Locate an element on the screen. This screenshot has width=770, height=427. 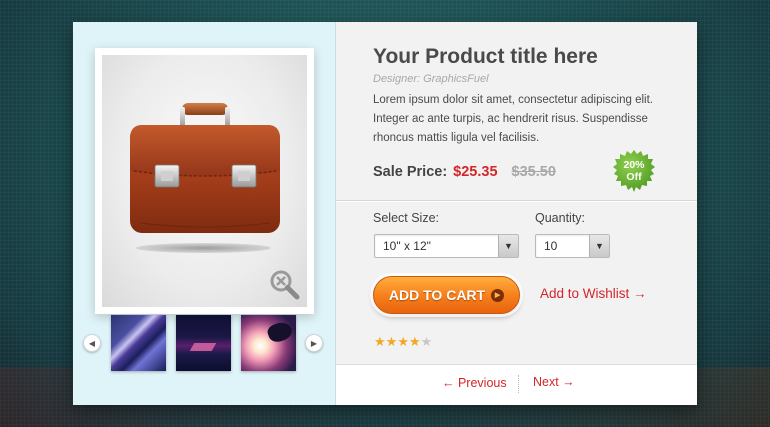
add-to-cart-button: ADD TO CART ▶ is located at coordinates (446, 295).